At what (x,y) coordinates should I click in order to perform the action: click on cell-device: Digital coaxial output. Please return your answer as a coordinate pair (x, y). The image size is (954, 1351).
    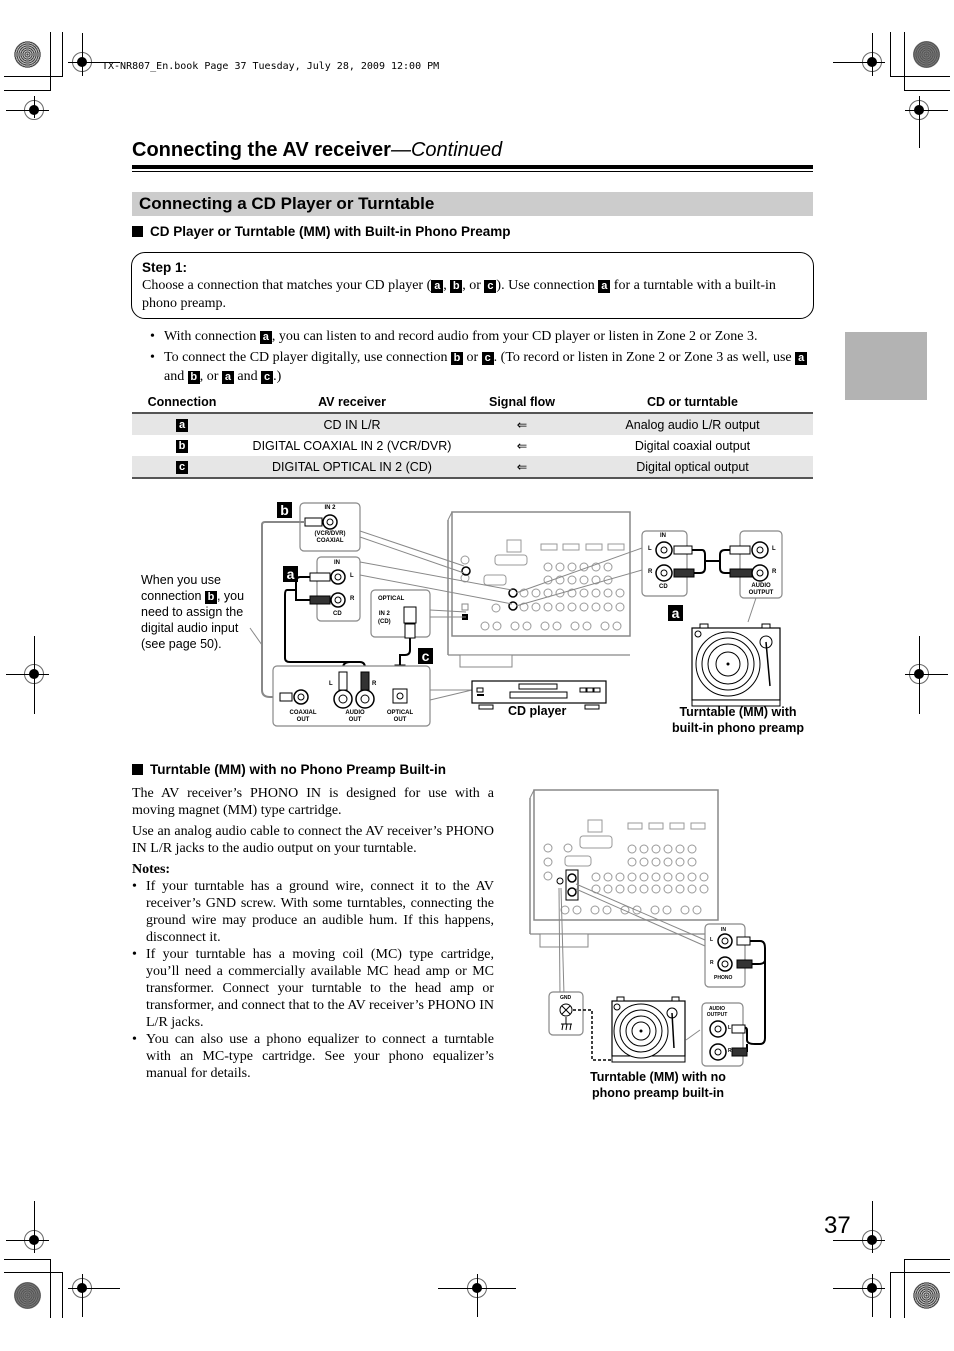
    Looking at the image, I should click on (692, 445).